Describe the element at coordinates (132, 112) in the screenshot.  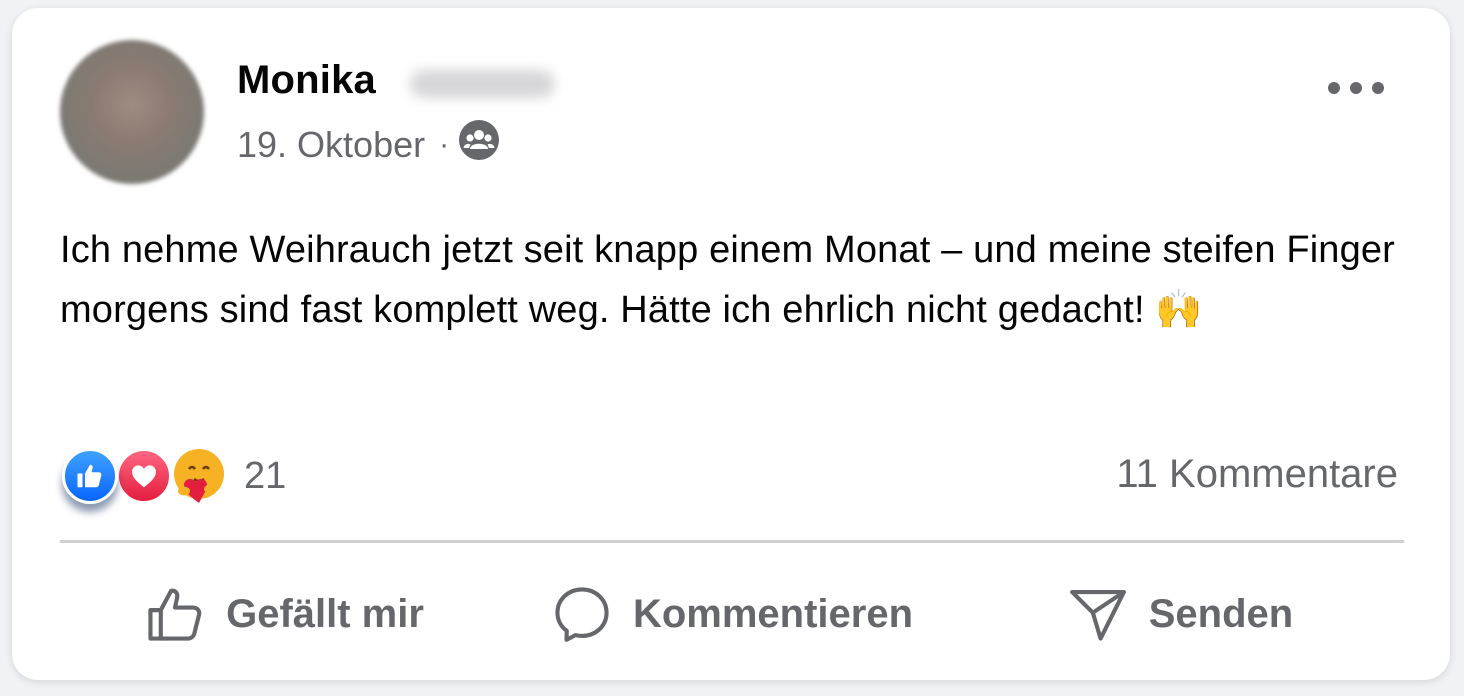
I see `author-avatar` at that location.